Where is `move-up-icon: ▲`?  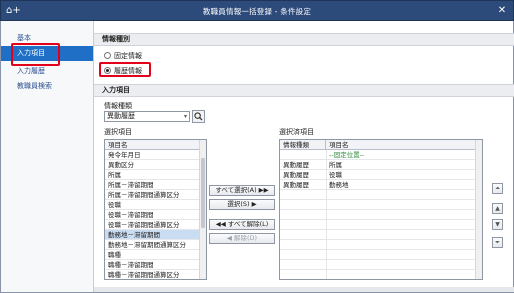 move-up-icon: ▲ is located at coordinates (497, 208).